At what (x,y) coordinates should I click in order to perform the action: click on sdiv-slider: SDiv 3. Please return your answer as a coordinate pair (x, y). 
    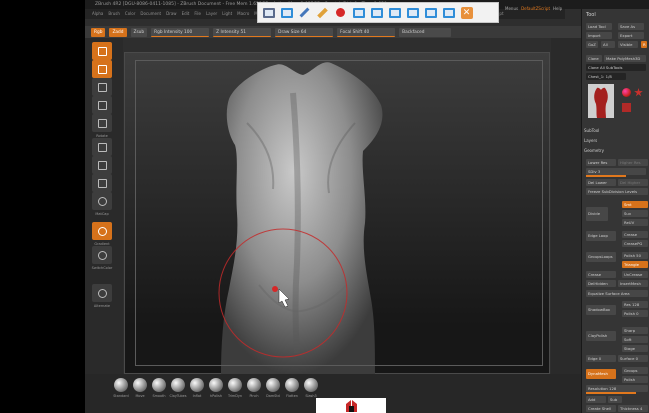
    Looking at the image, I should click on (616, 171).